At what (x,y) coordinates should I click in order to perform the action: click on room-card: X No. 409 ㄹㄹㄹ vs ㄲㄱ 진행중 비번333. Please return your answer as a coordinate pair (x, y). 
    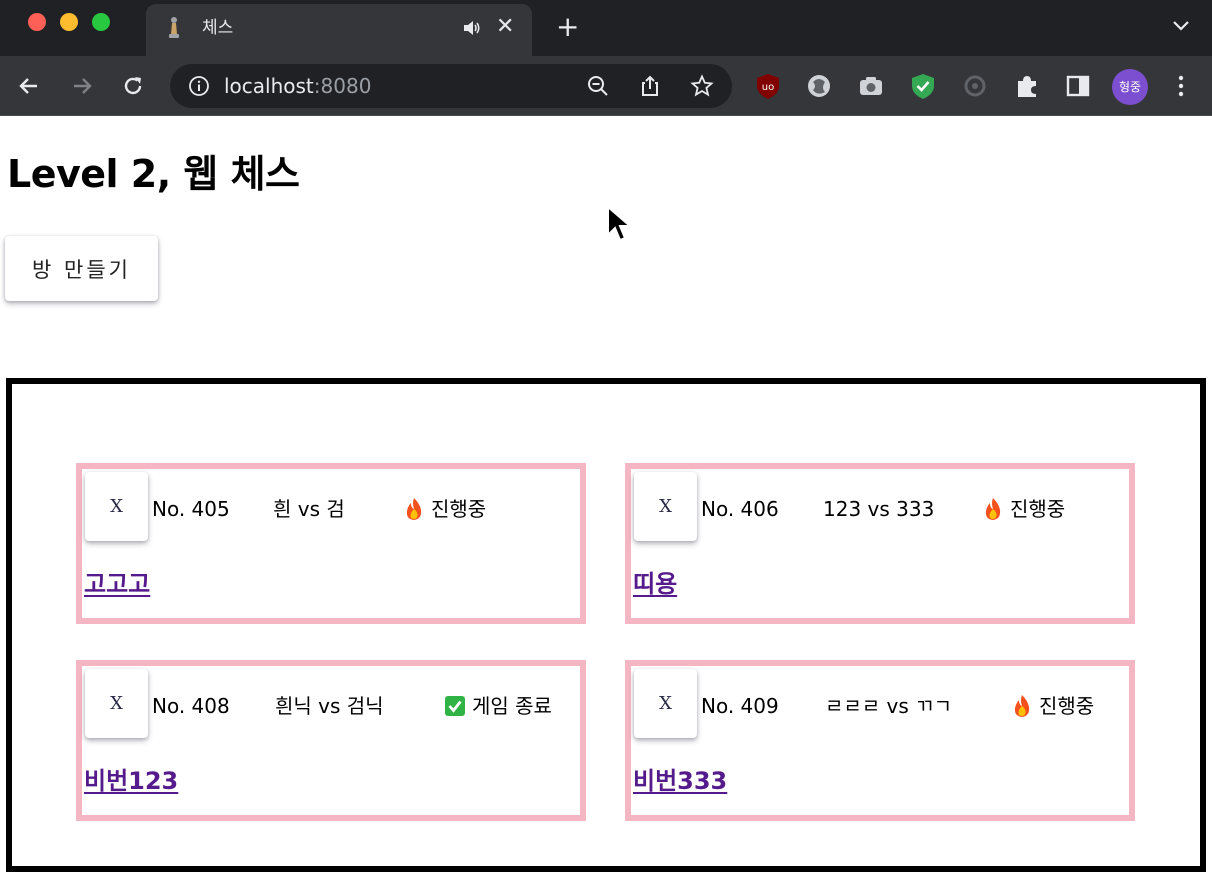
    Looking at the image, I should click on (880, 740).